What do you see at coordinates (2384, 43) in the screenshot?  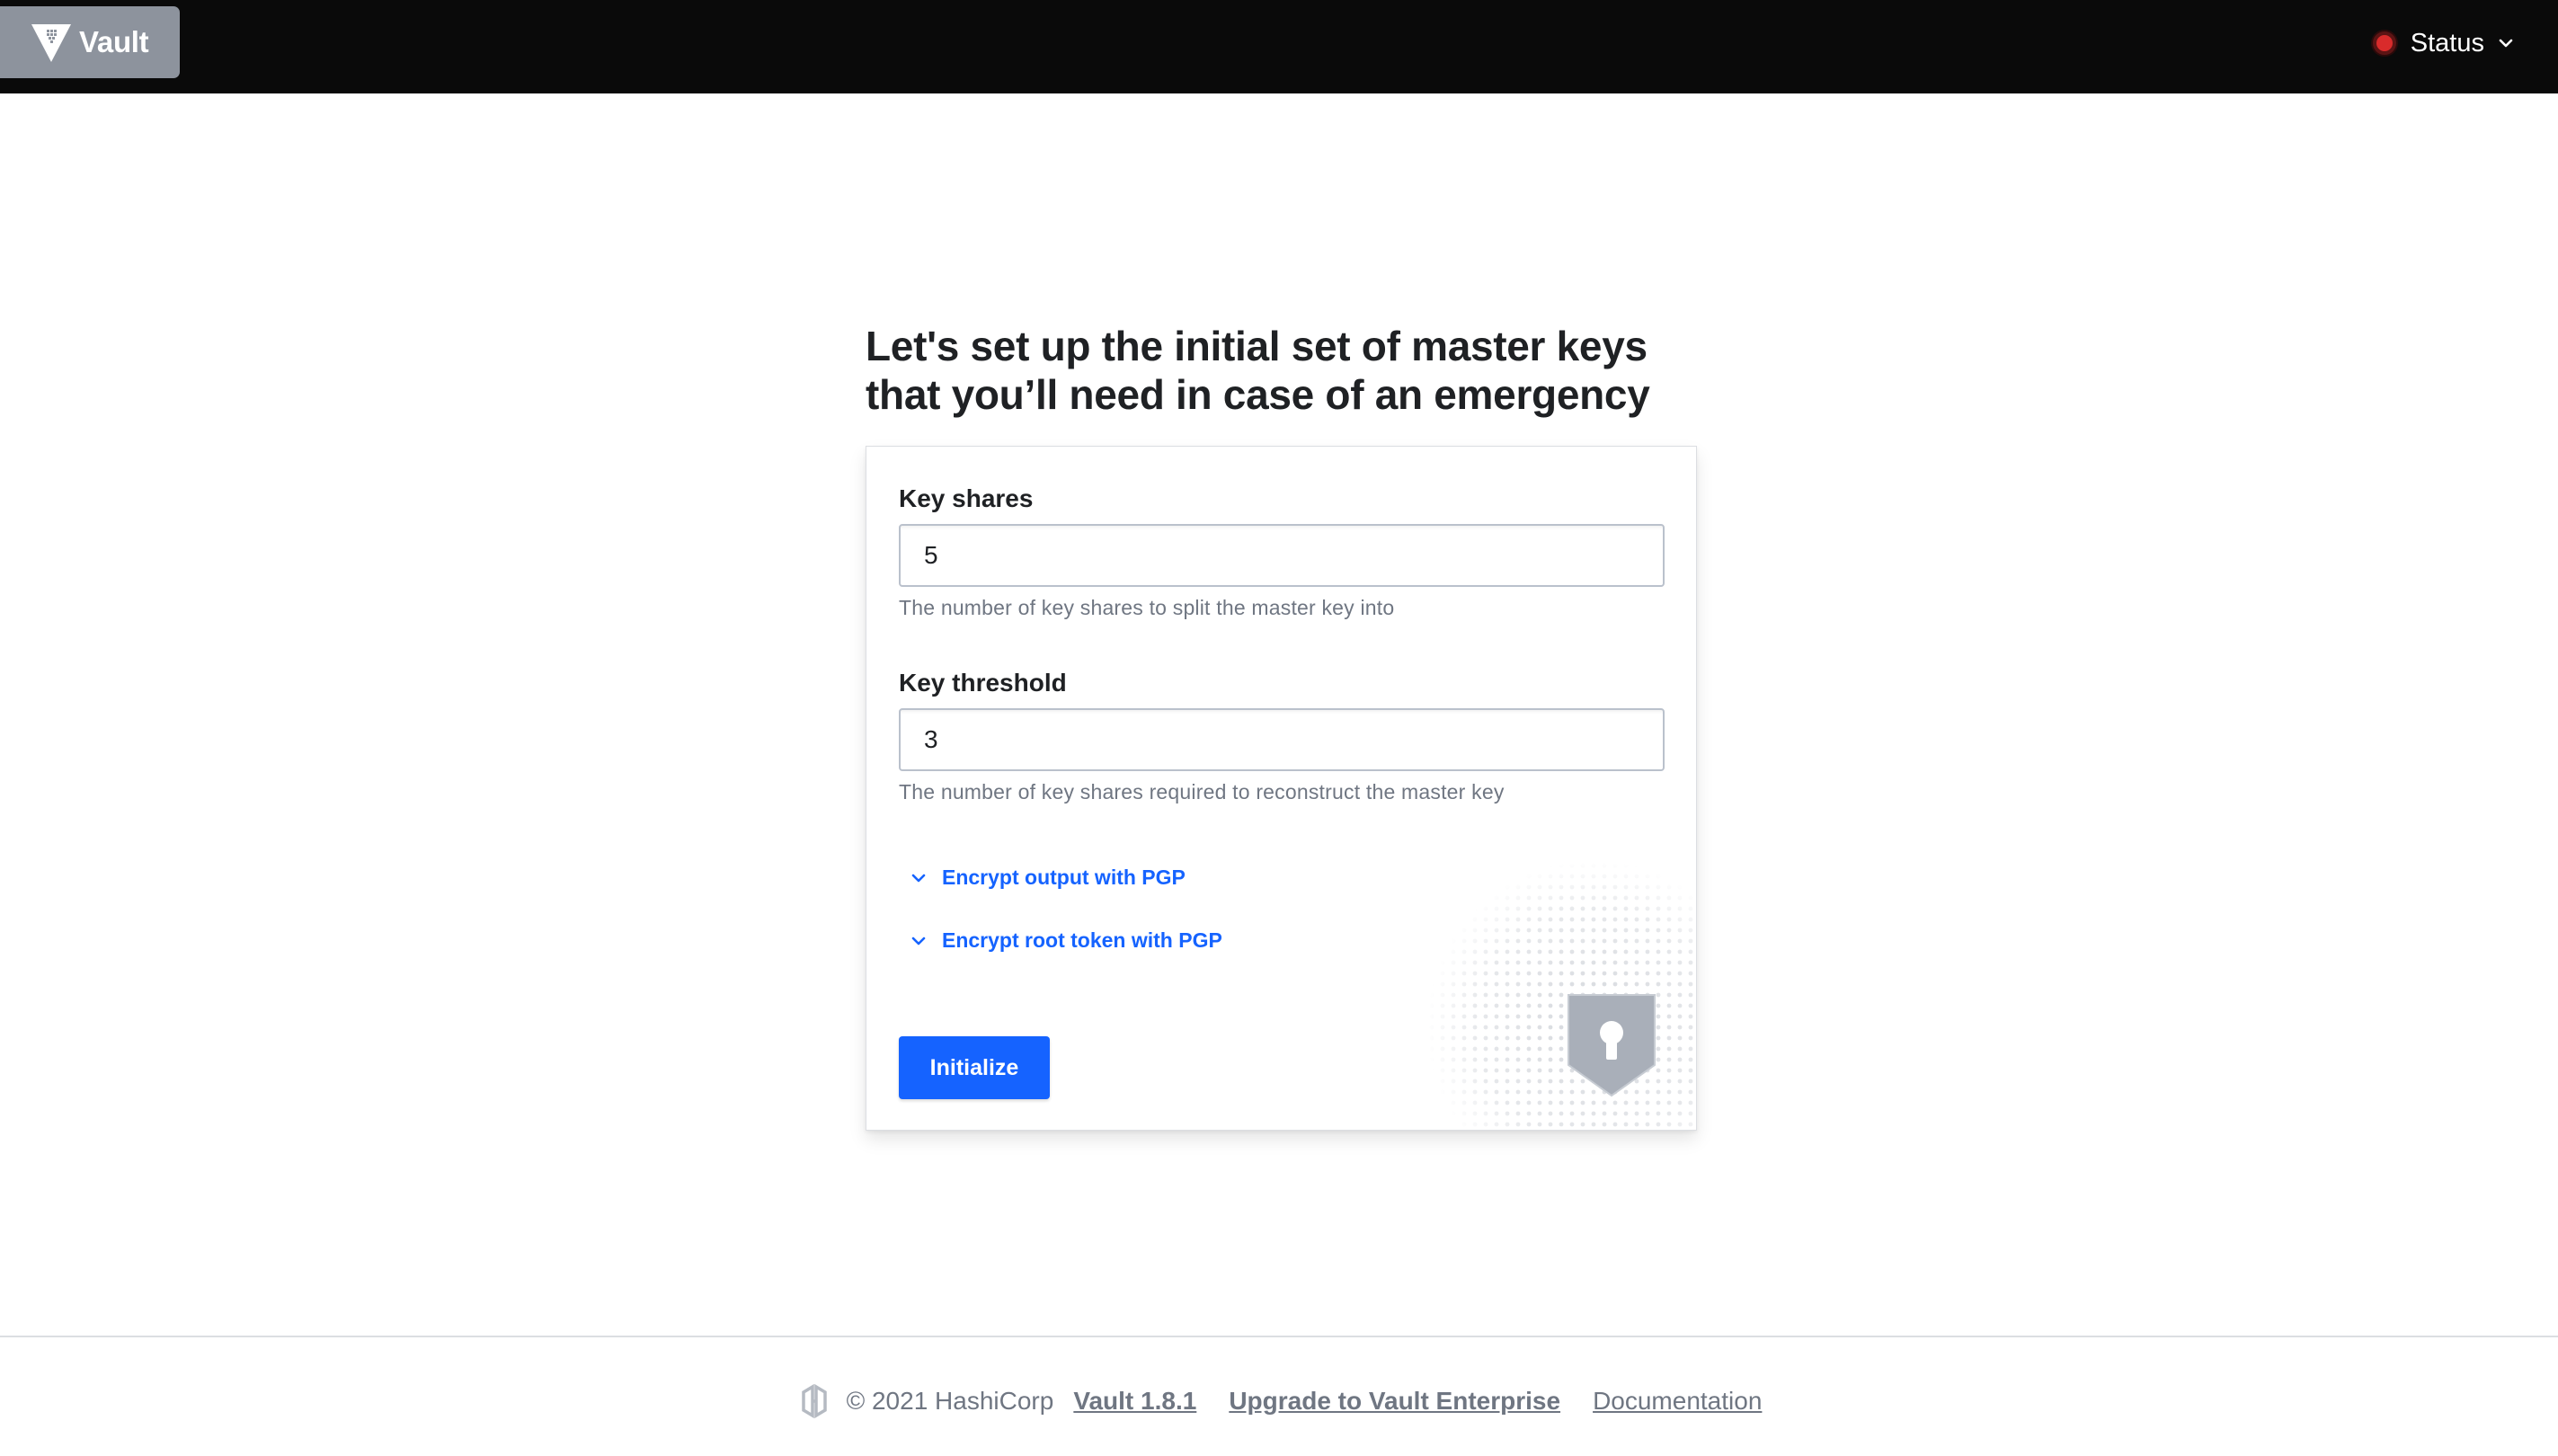 I see `status-dot-icon` at bounding box center [2384, 43].